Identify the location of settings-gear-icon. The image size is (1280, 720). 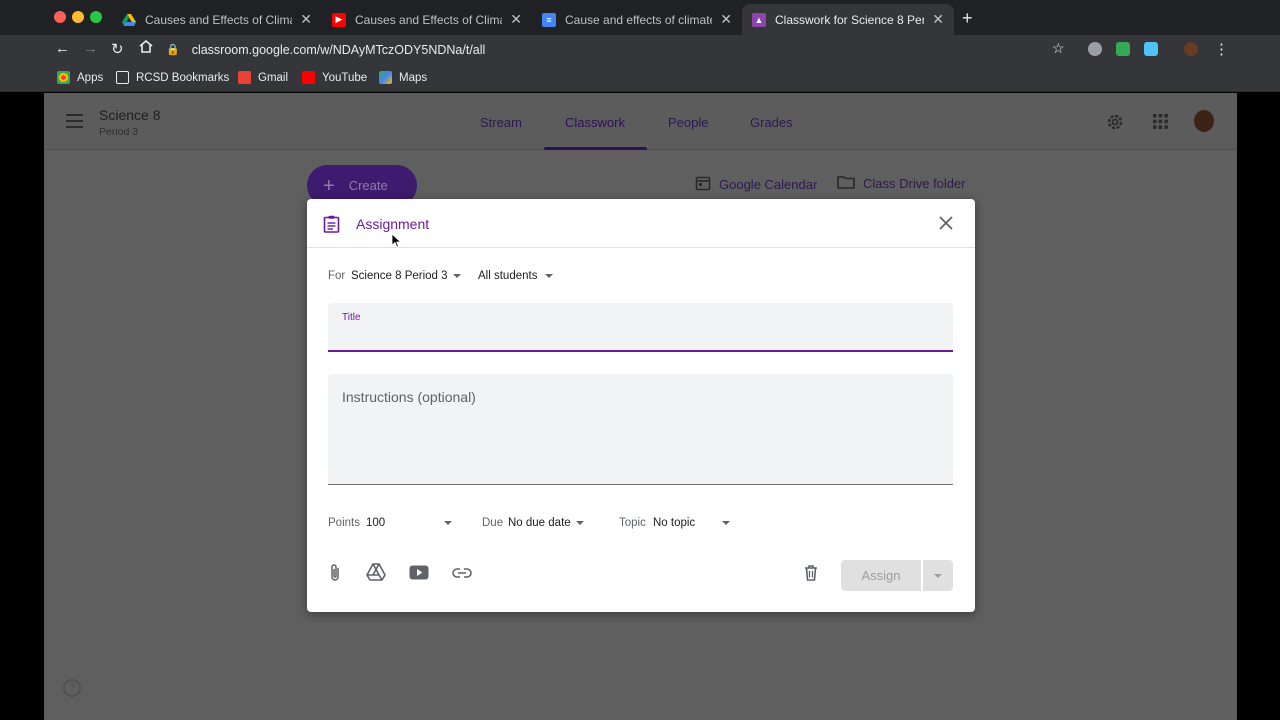
(1115, 124).